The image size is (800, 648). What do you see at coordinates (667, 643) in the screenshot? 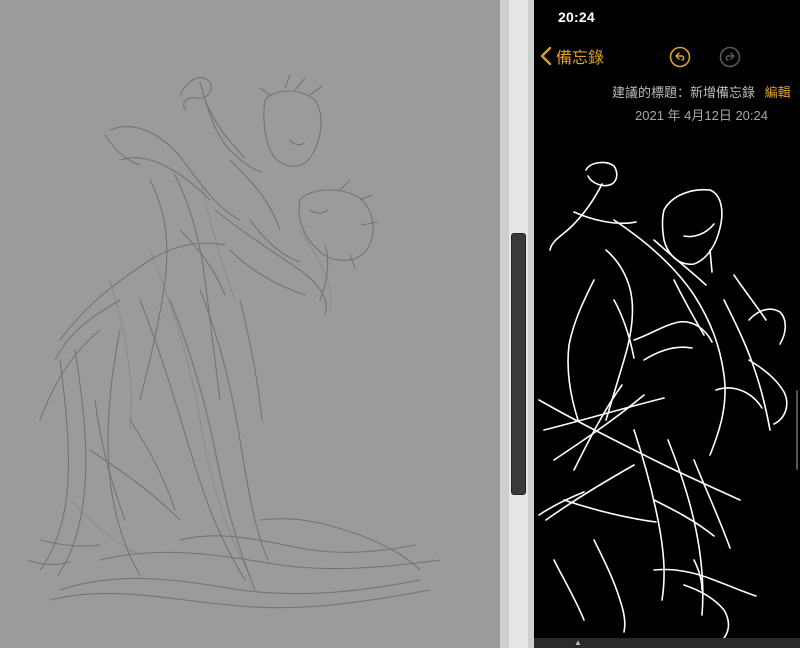
I see `drawing-toolbar: ▲` at bounding box center [667, 643].